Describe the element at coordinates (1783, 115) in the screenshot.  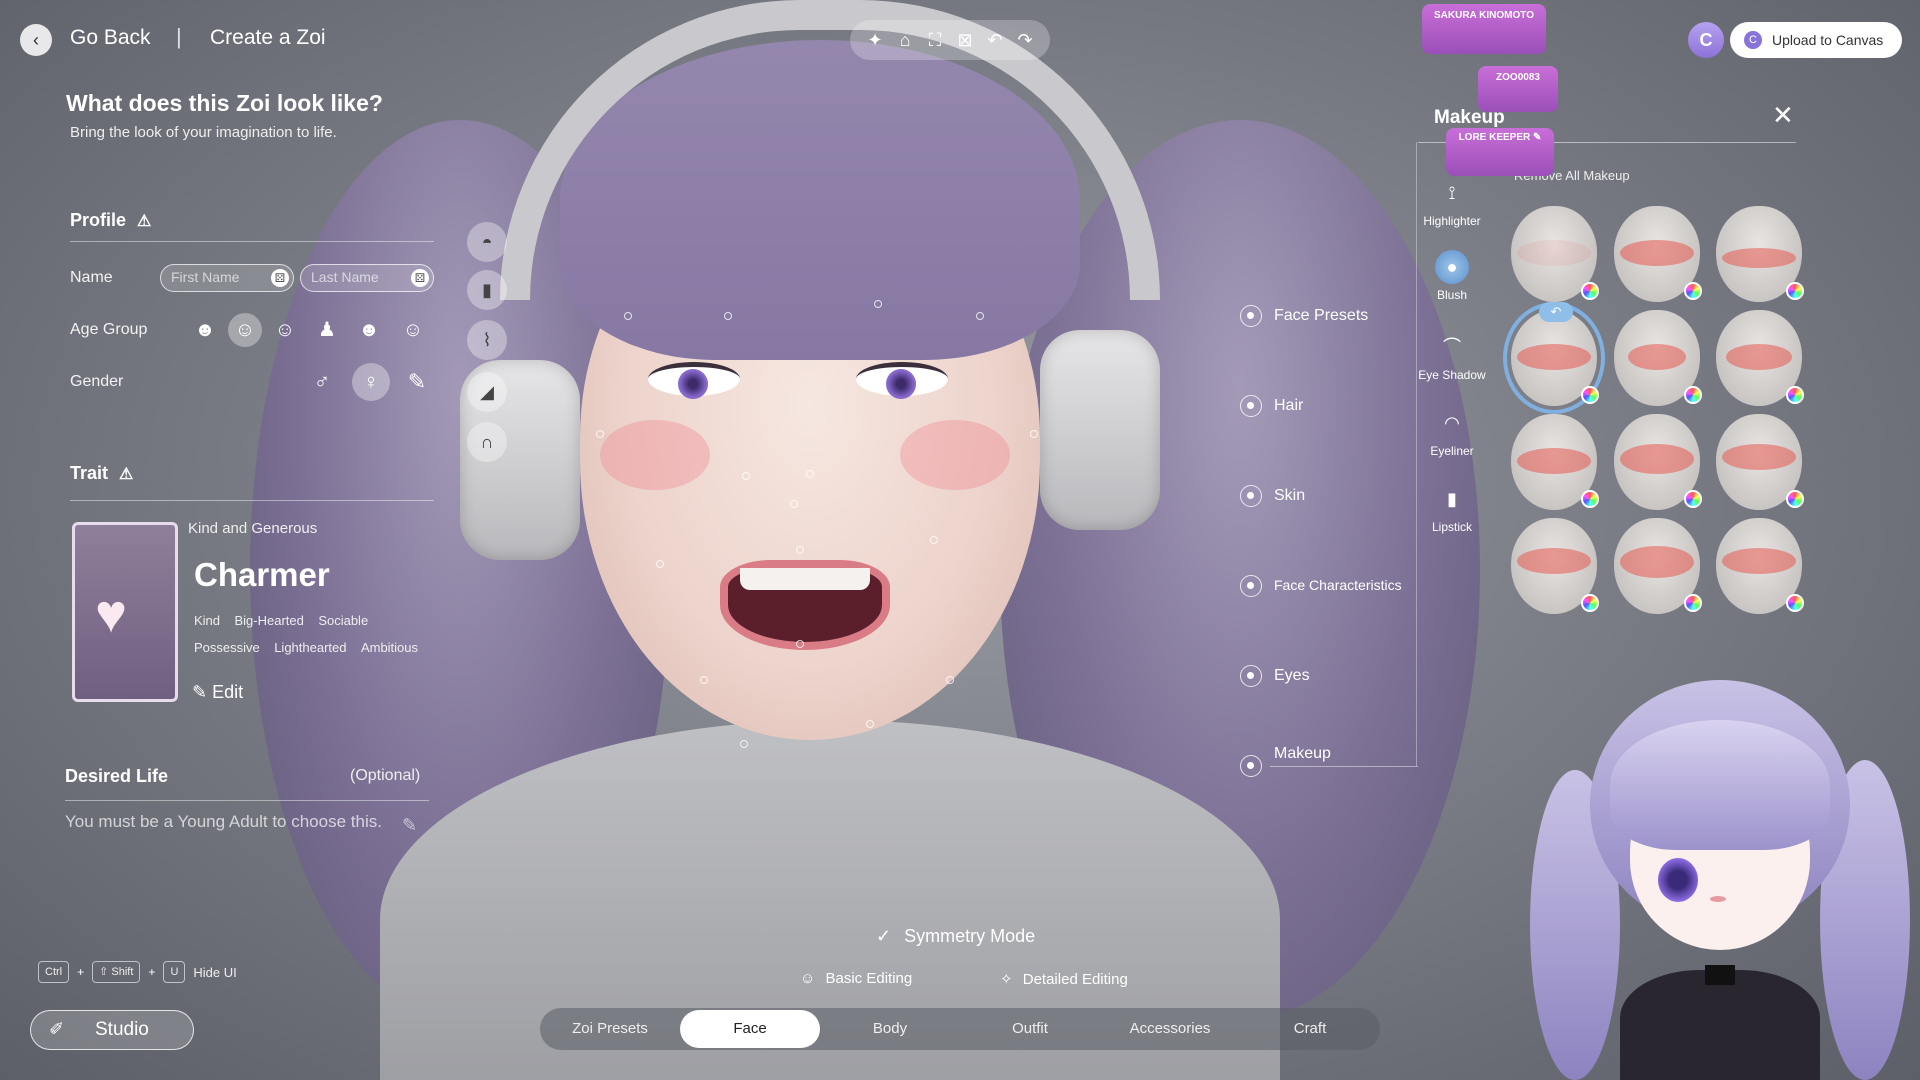
I see `close-icon: ✕` at that location.